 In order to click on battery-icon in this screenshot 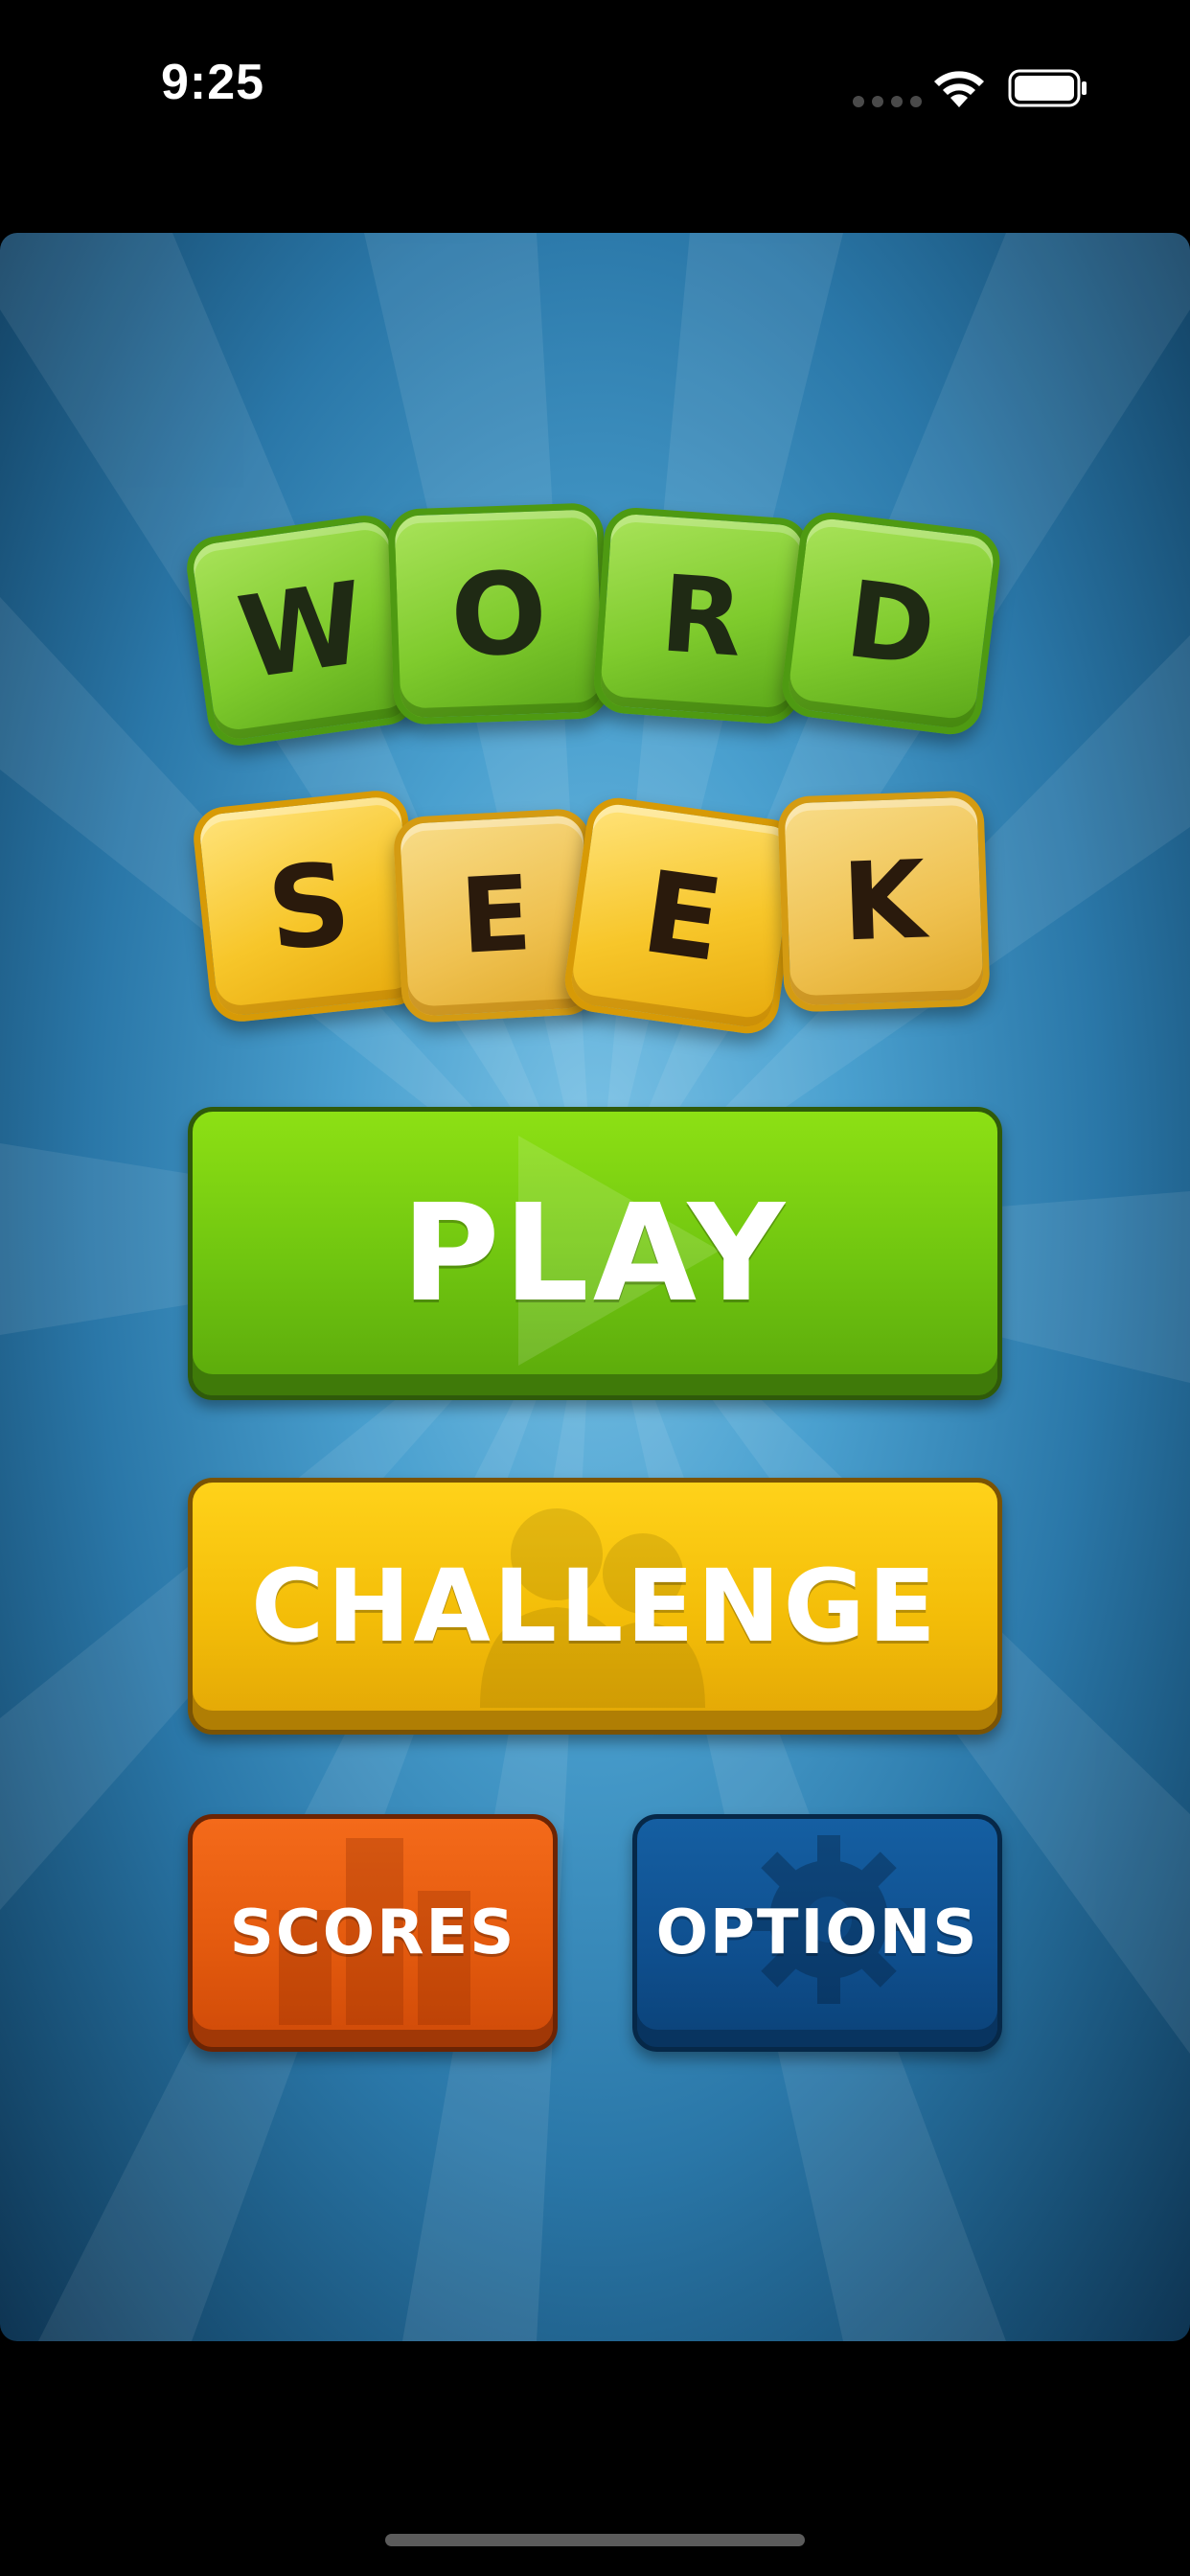, I will do `click(1047, 88)`.